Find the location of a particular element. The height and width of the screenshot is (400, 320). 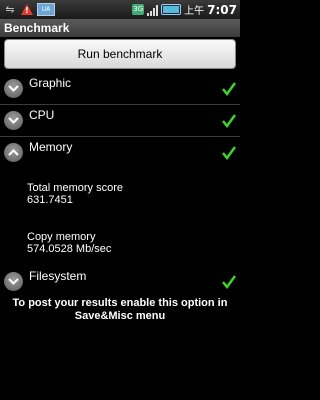

copy-memory-score: Copy memory 574.0528 Mb/sec is located at coordinates (69, 243).